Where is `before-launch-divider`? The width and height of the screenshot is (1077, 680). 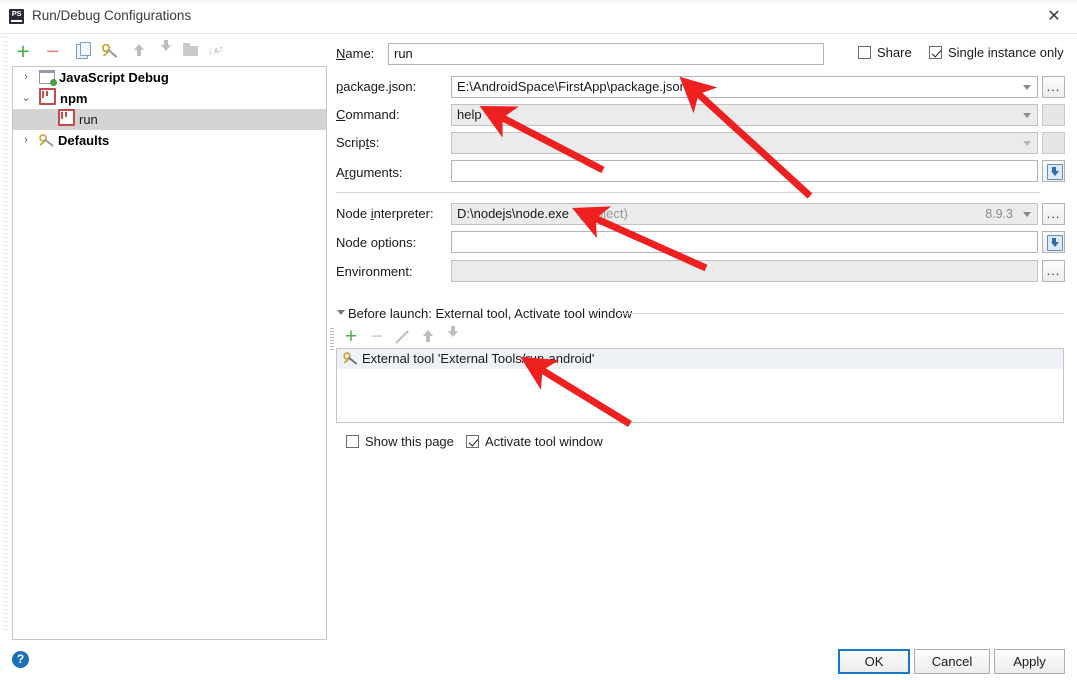
before-launch-divider is located at coordinates (842, 313).